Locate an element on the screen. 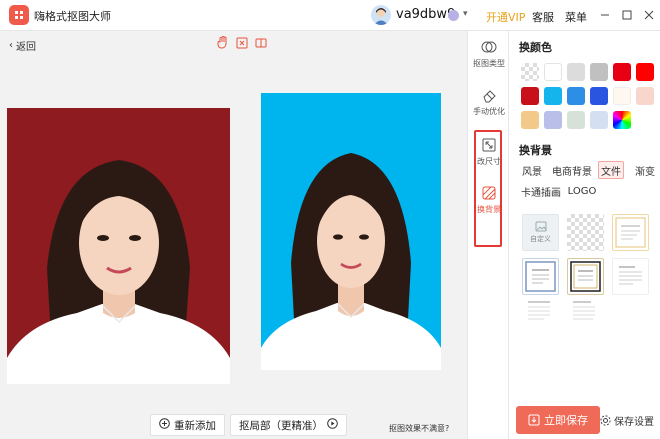 This screenshot has width=660, height=439. bg-tab-scenery: 风景 is located at coordinates (532, 170).